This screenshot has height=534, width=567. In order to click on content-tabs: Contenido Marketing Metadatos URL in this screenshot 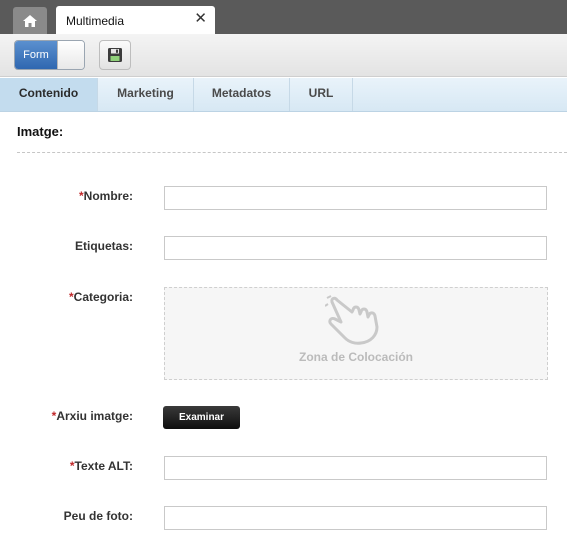, I will do `click(283, 95)`.